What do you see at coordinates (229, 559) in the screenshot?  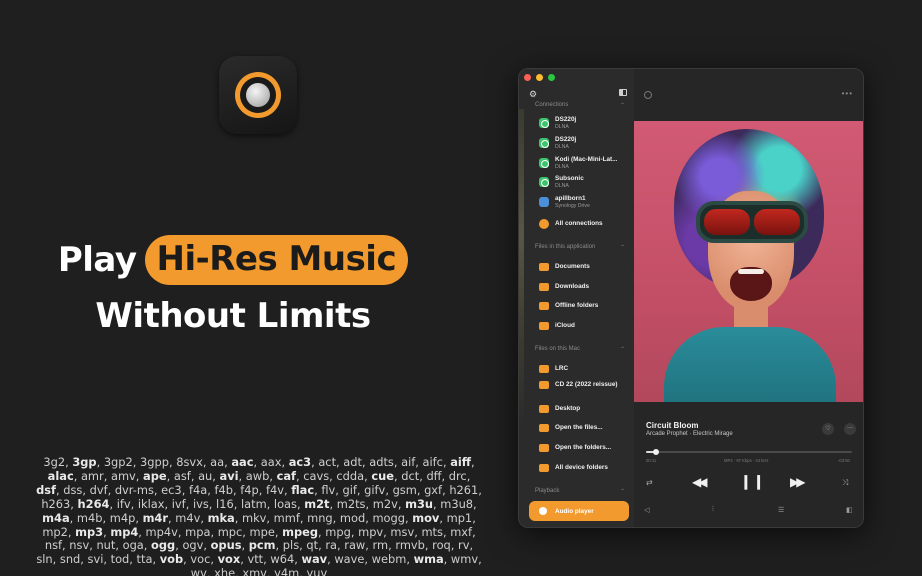 I see `format-item: vox` at bounding box center [229, 559].